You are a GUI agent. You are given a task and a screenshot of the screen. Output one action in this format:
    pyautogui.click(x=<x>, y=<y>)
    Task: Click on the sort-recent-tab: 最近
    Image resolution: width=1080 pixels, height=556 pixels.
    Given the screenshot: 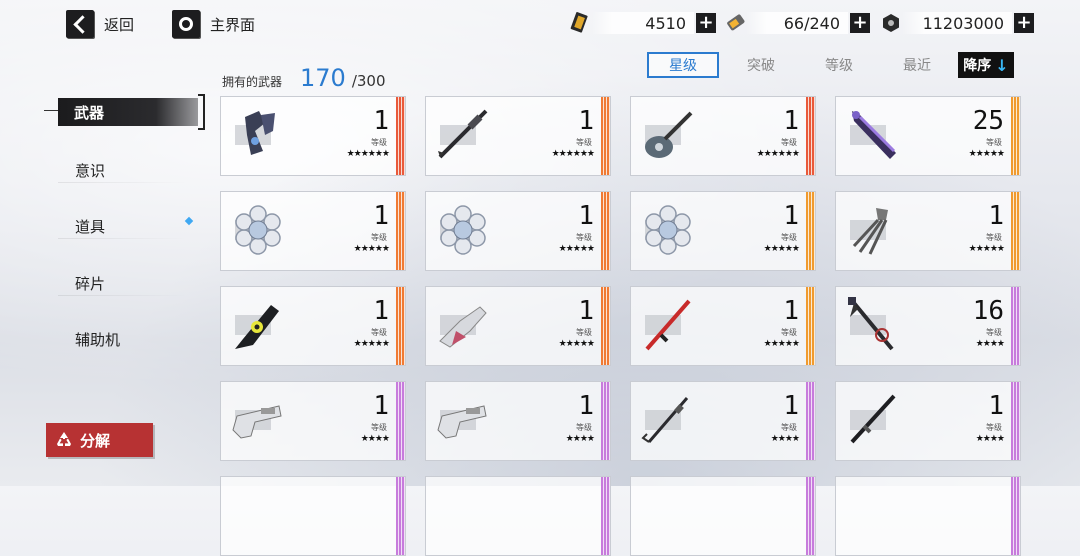 What is the action you would take?
    pyautogui.click(x=917, y=65)
    